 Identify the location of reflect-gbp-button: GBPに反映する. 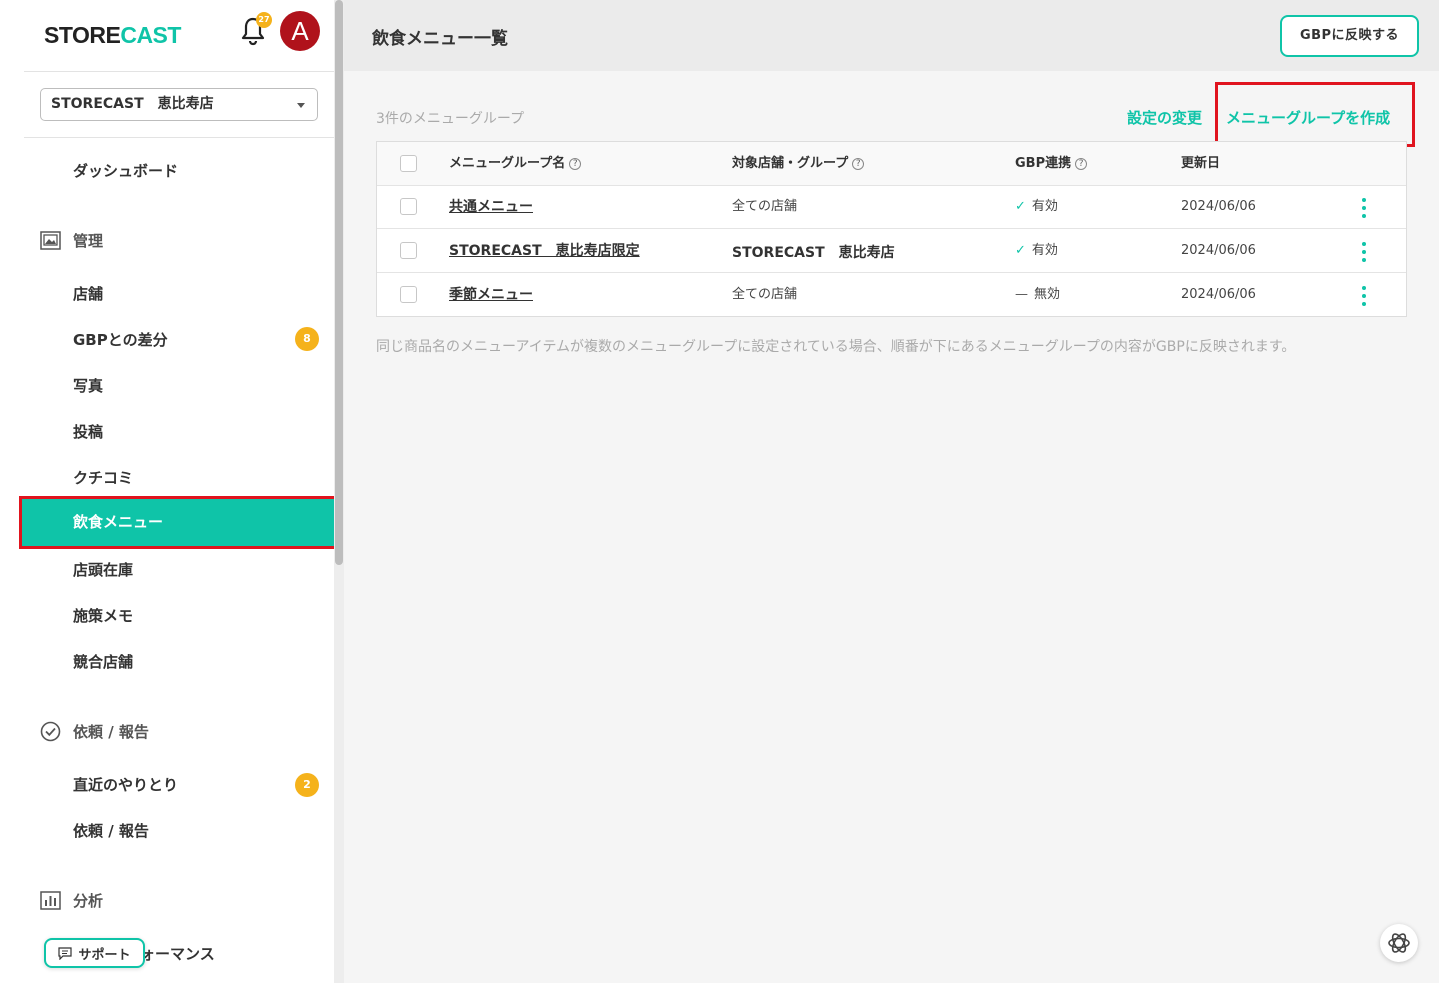
(1349, 36).